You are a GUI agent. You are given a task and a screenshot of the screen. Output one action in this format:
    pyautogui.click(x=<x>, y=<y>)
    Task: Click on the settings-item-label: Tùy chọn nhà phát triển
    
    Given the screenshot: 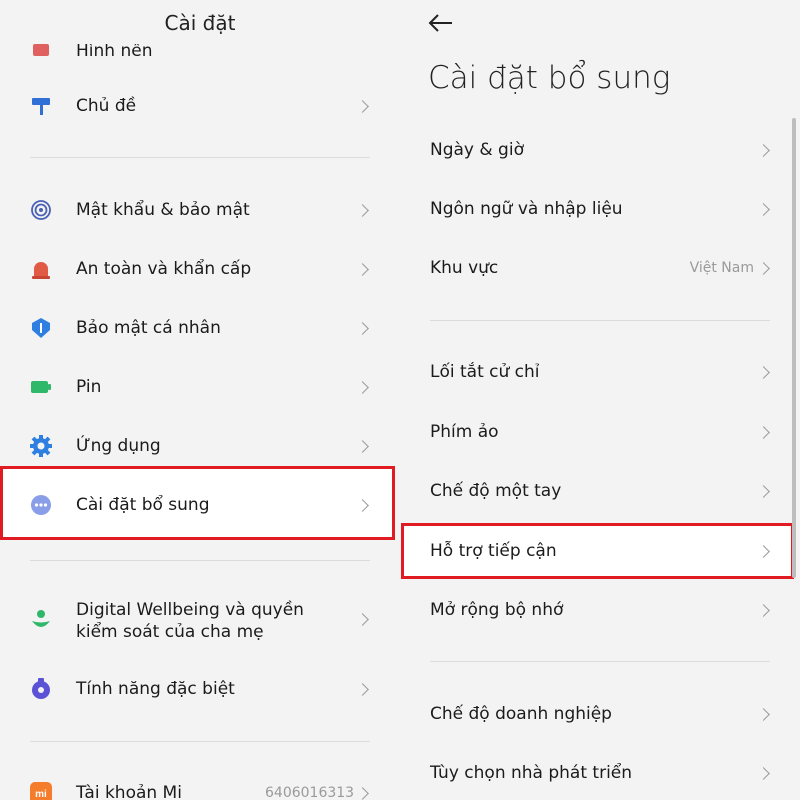 What is the action you would take?
    pyautogui.click(x=531, y=773)
    